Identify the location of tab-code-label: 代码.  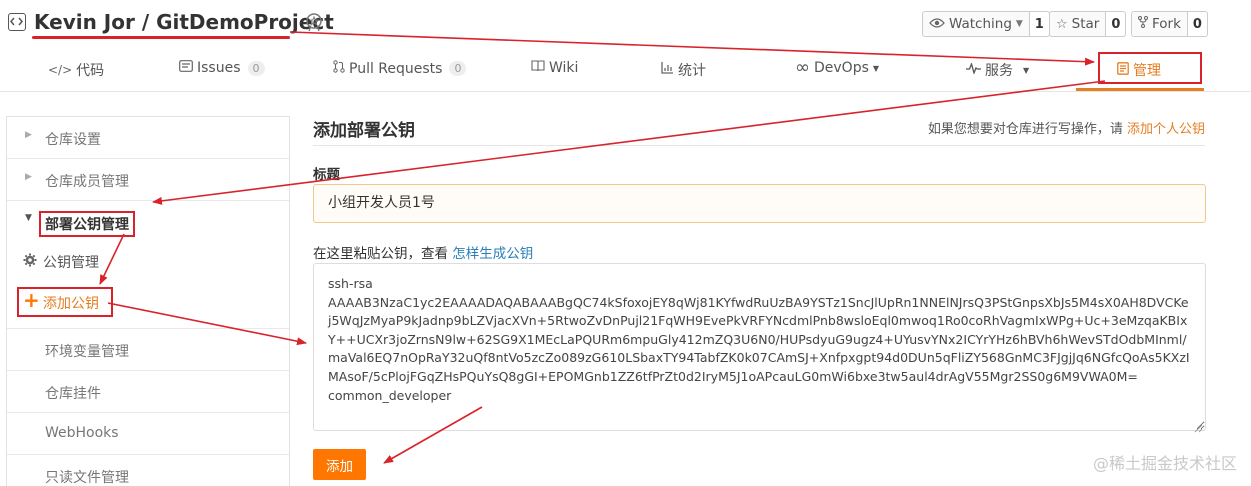
(90, 71).